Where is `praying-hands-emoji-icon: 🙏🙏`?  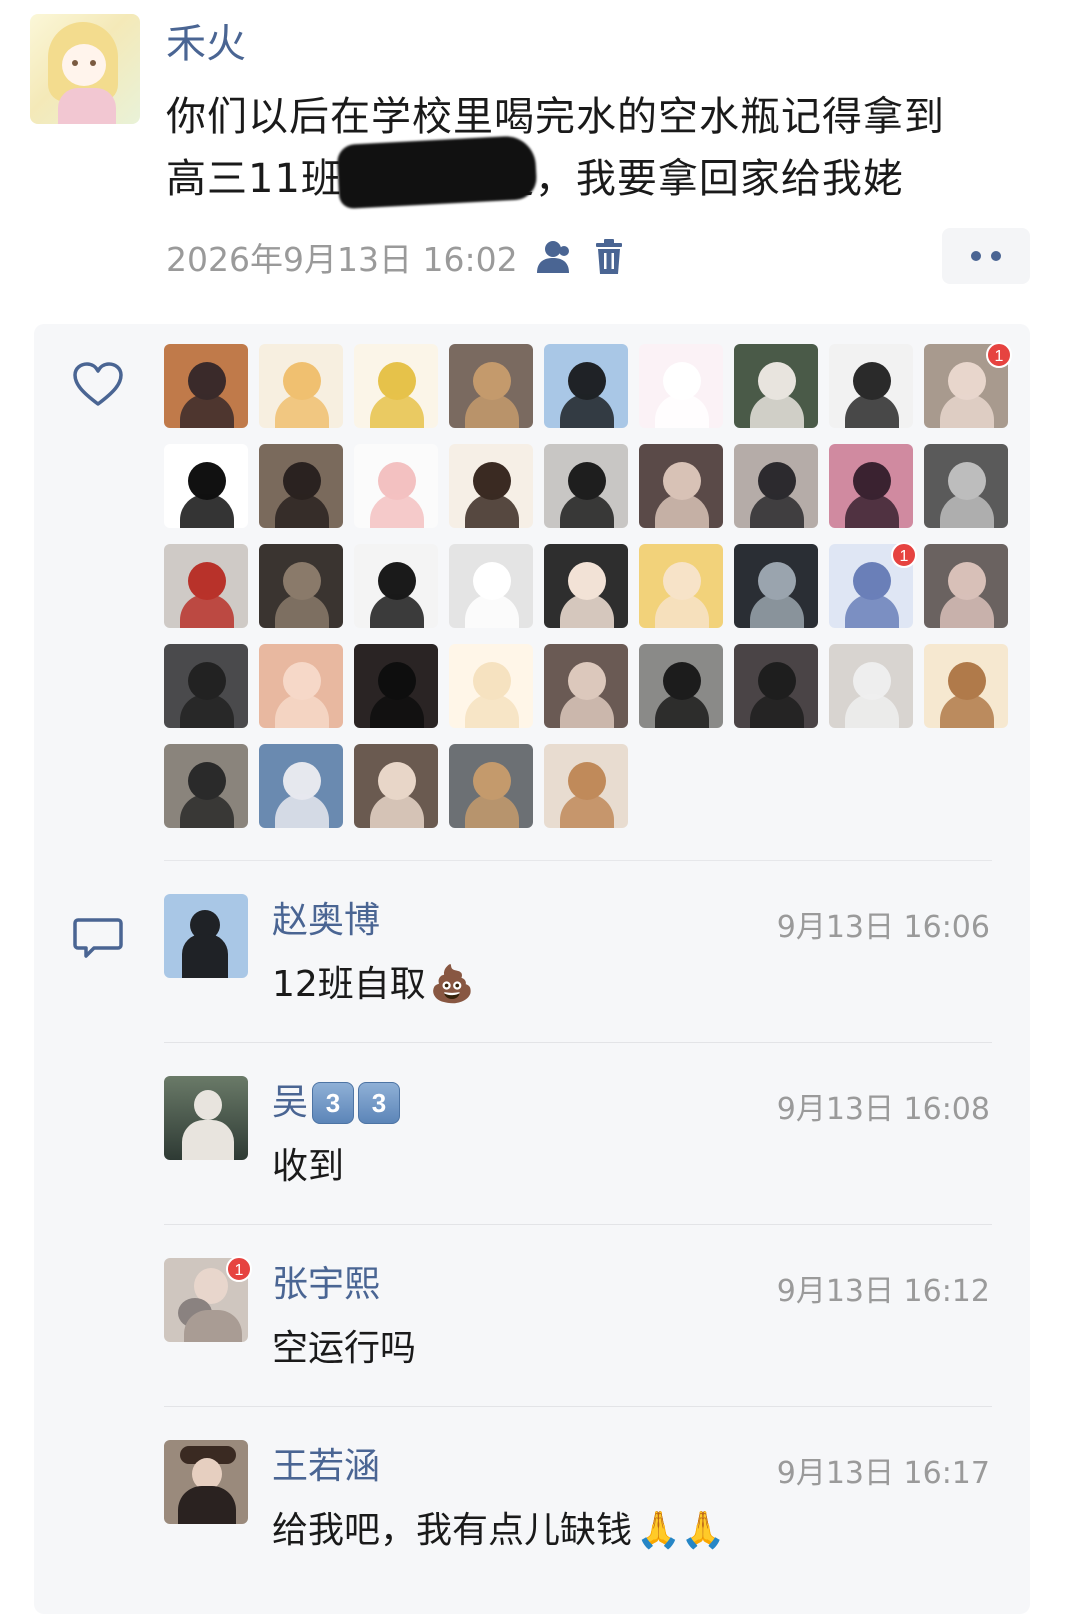 praying-hands-emoji-icon: 🙏🙏 is located at coordinates (681, 1530).